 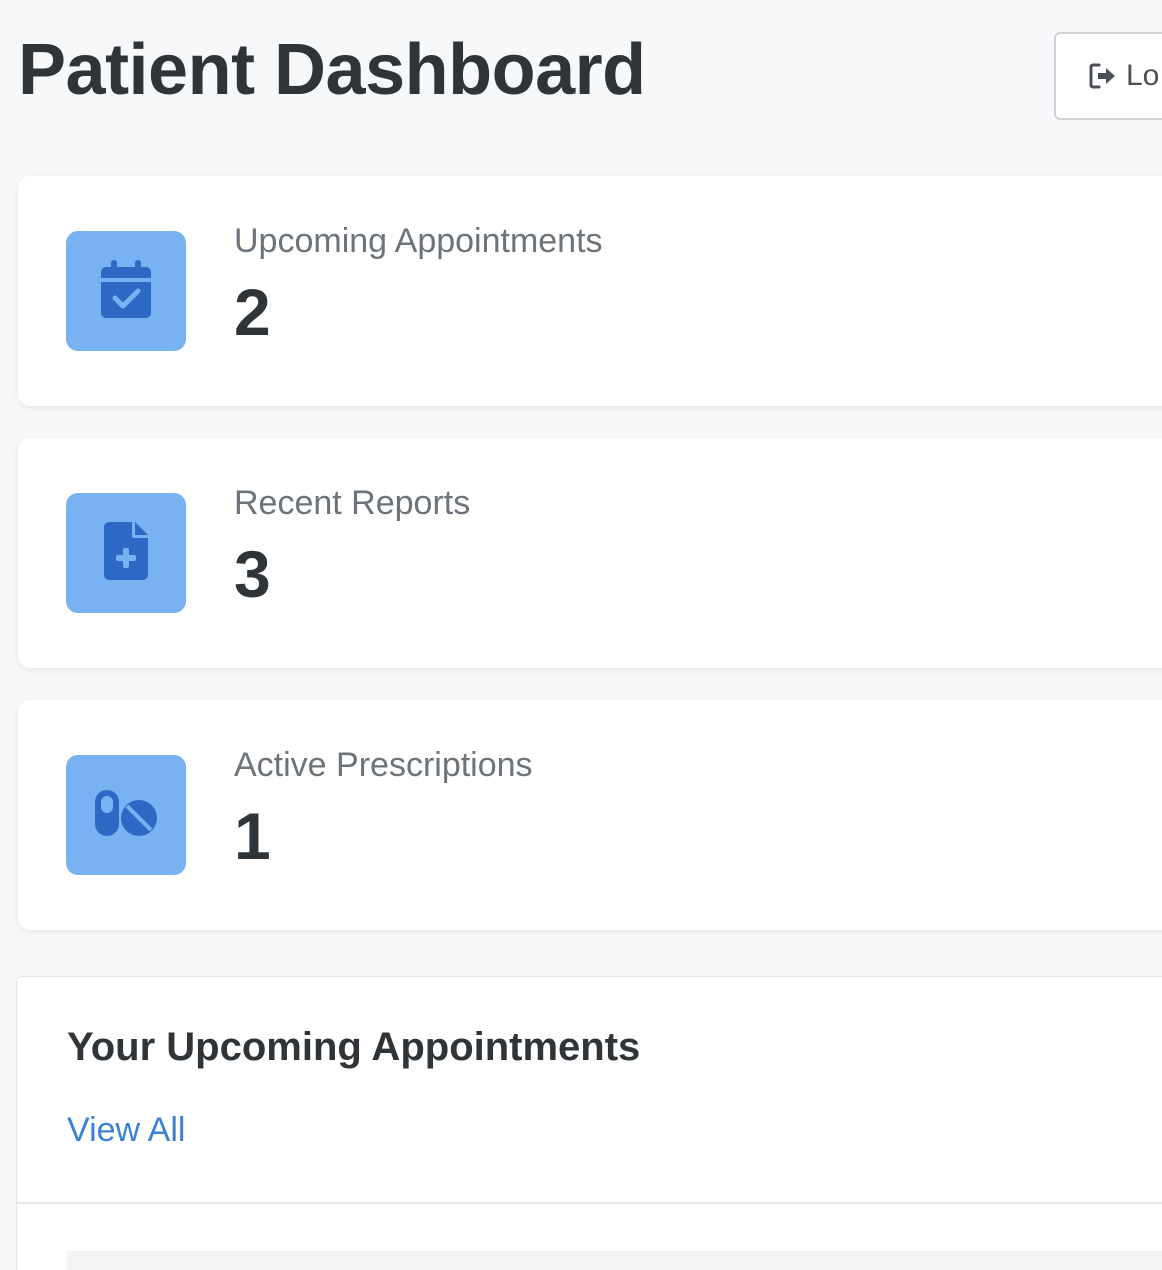 I want to click on stat-value: 2, so click(x=252, y=312).